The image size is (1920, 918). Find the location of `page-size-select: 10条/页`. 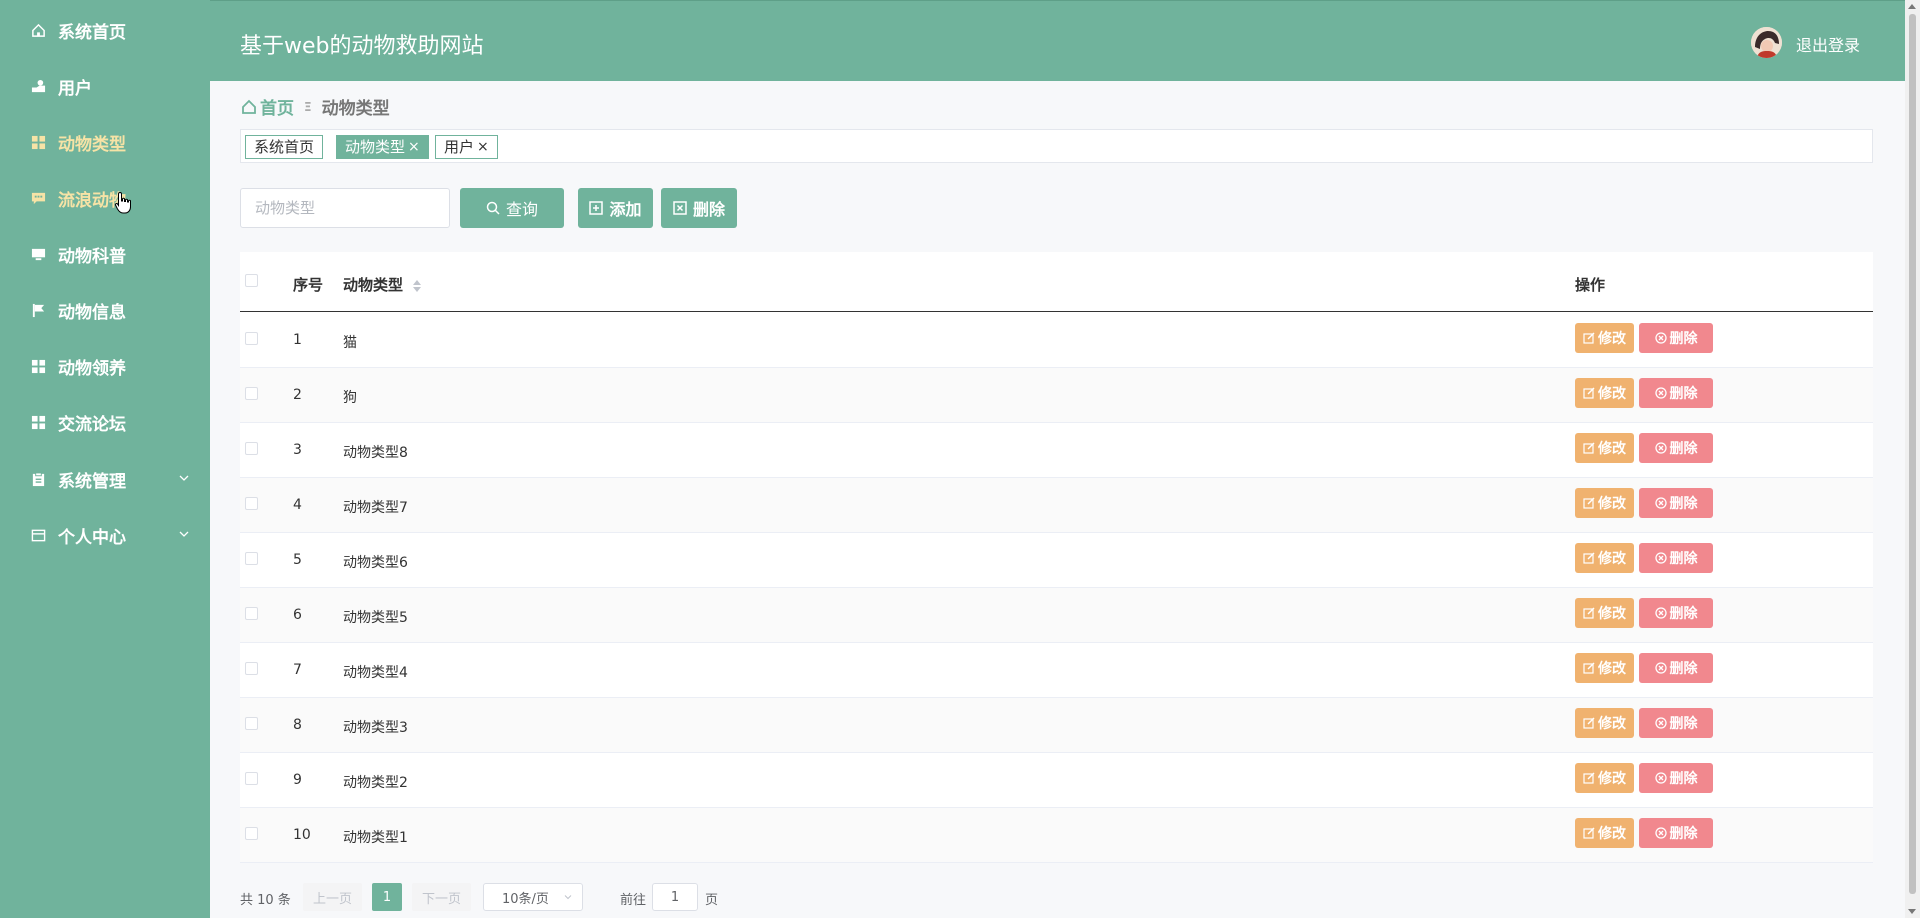

page-size-select: 10条/页 is located at coordinates (533, 897).